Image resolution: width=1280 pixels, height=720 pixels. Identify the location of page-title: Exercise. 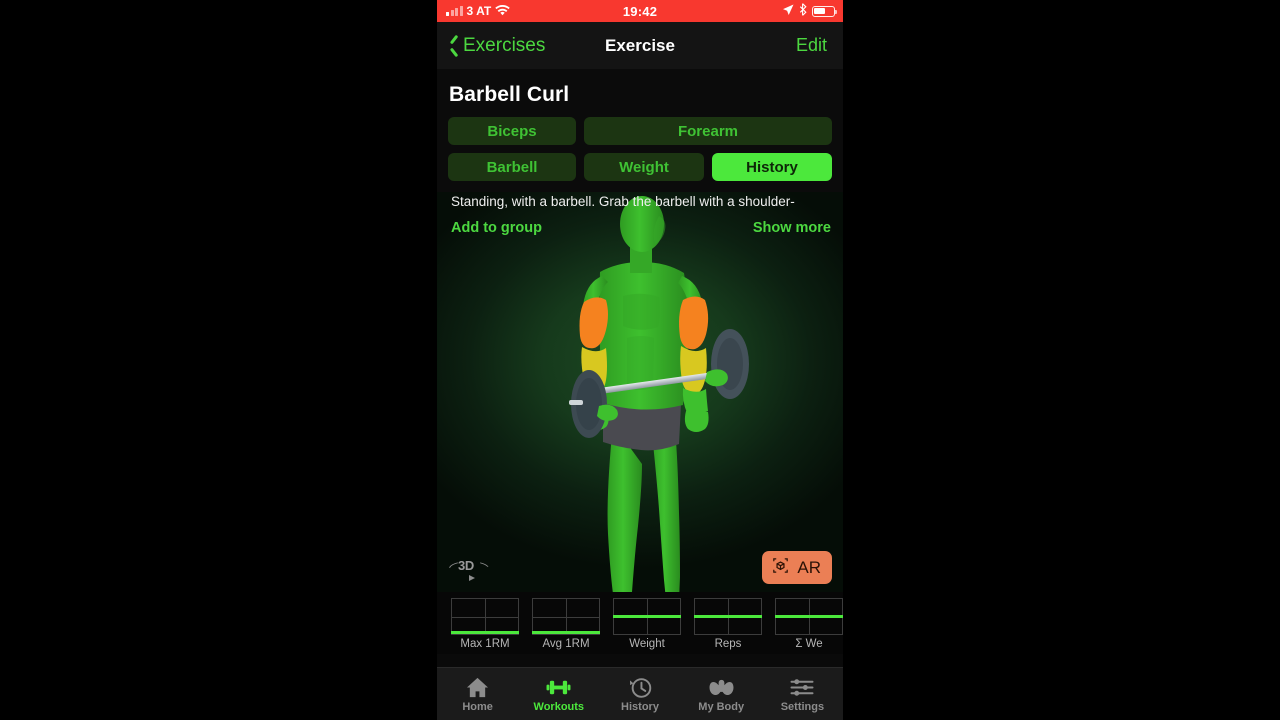
(640, 45).